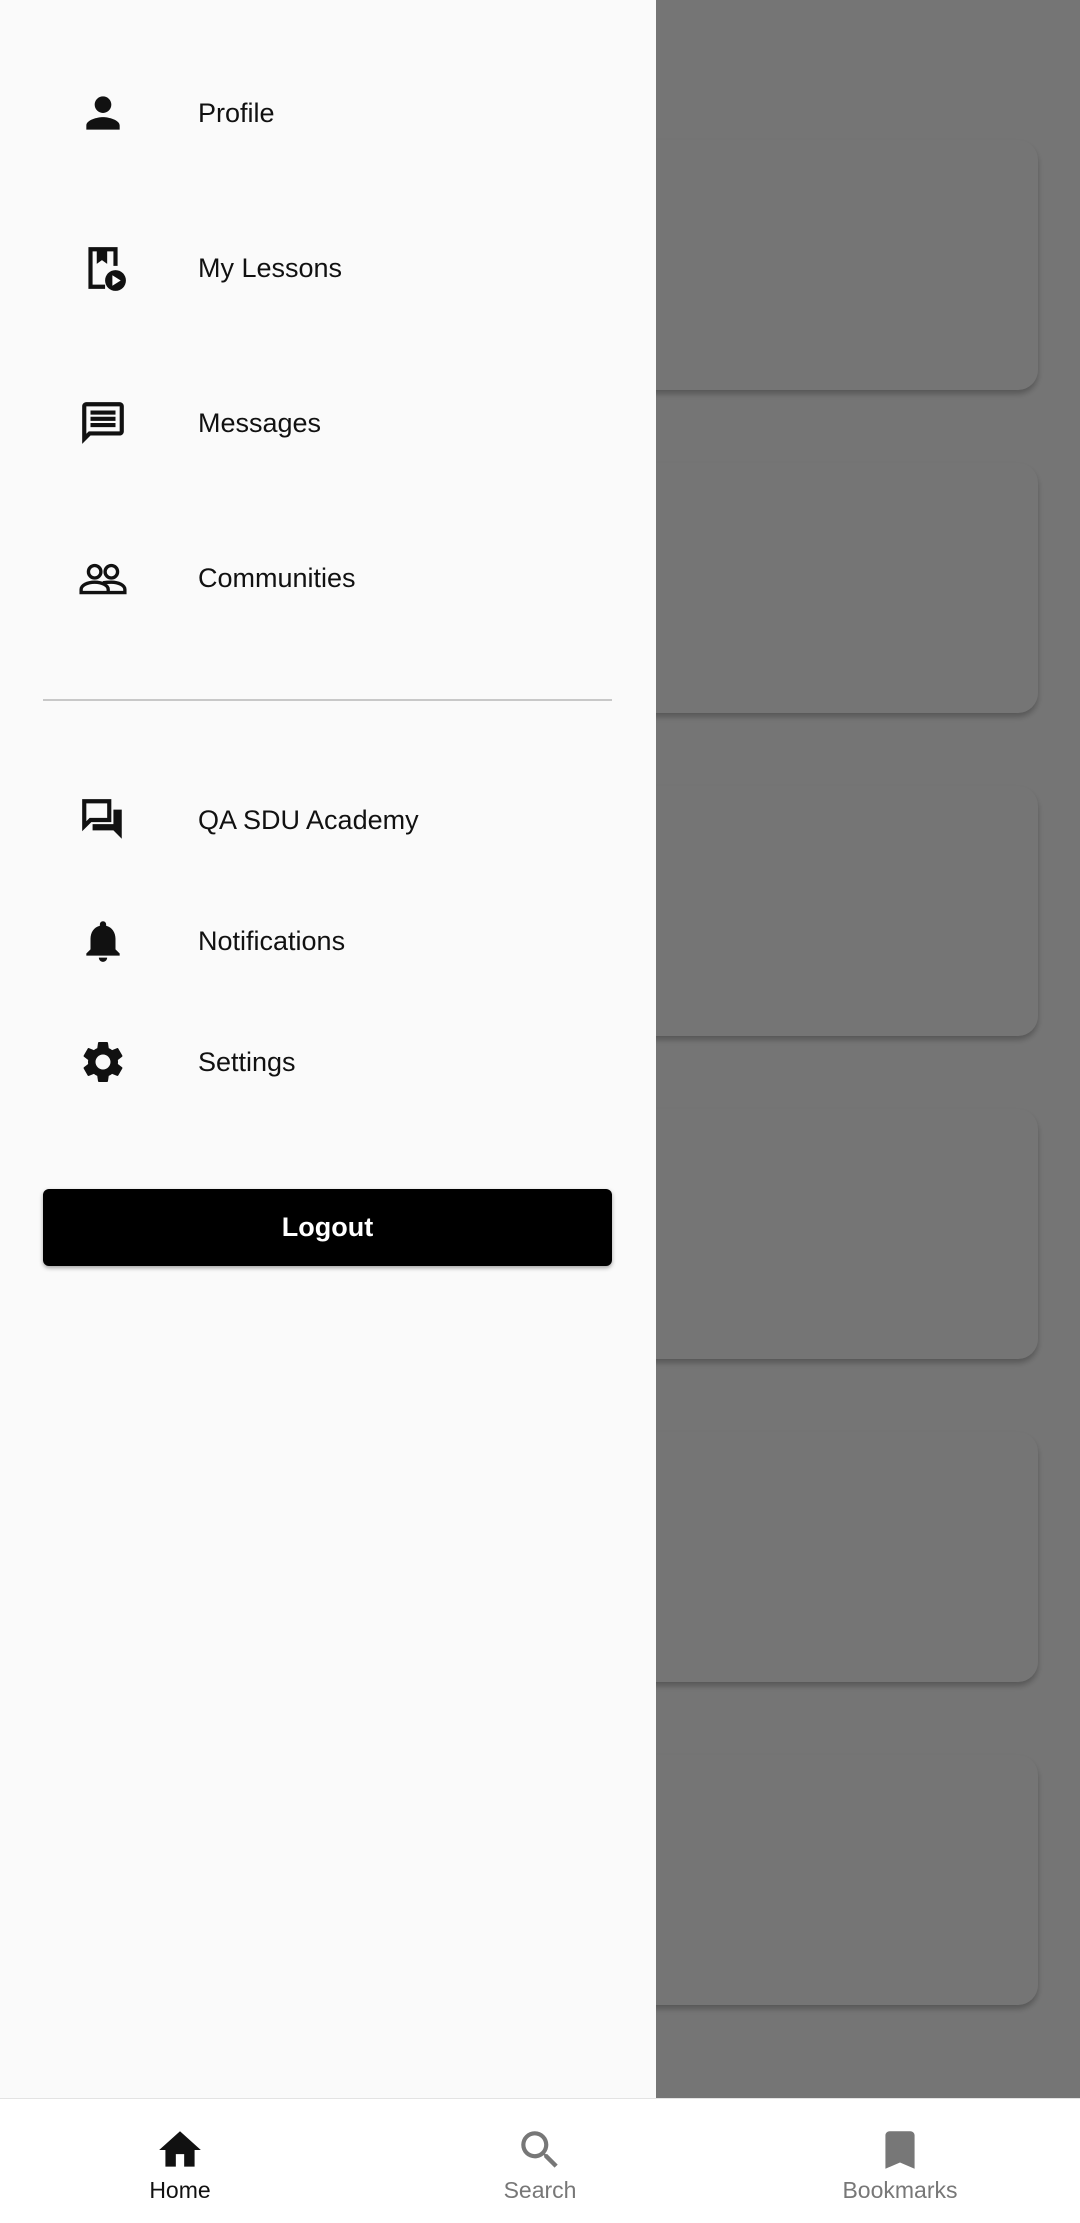 The width and height of the screenshot is (1080, 2223). What do you see at coordinates (327, 1227) in the screenshot?
I see `logout-button: Logout` at bounding box center [327, 1227].